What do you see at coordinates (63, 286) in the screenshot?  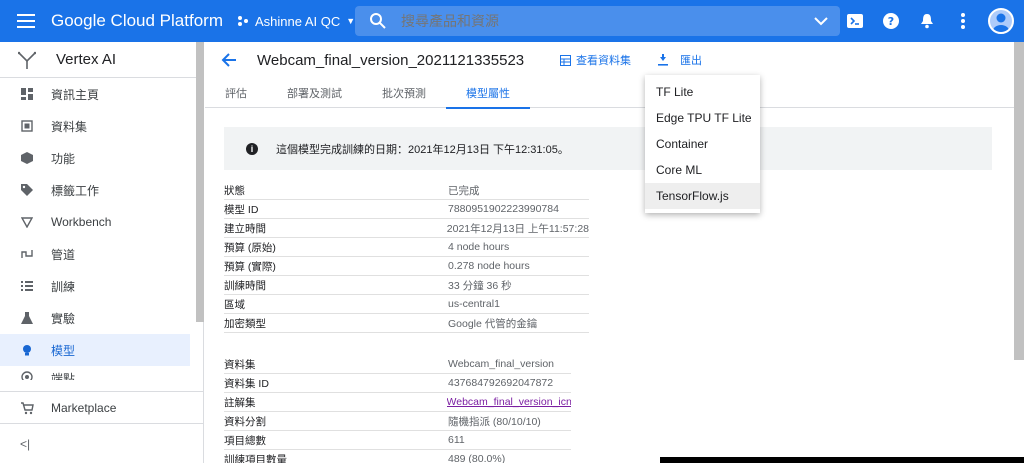 I see `sidebar-item-label: 訓練` at bounding box center [63, 286].